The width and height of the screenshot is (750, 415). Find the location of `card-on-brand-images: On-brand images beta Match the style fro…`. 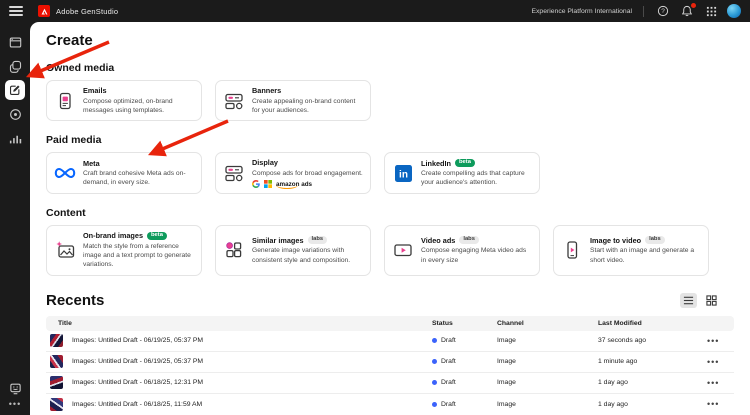

card-on-brand-images: On-brand images beta Match the style fro… is located at coordinates (124, 250).